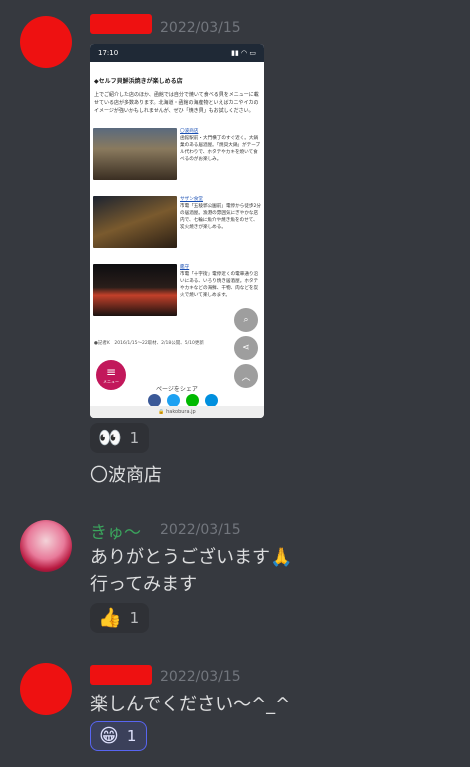  Describe the element at coordinates (246, 377) in the screenshot. I see `chevron-up-icon: ︿` at that location.